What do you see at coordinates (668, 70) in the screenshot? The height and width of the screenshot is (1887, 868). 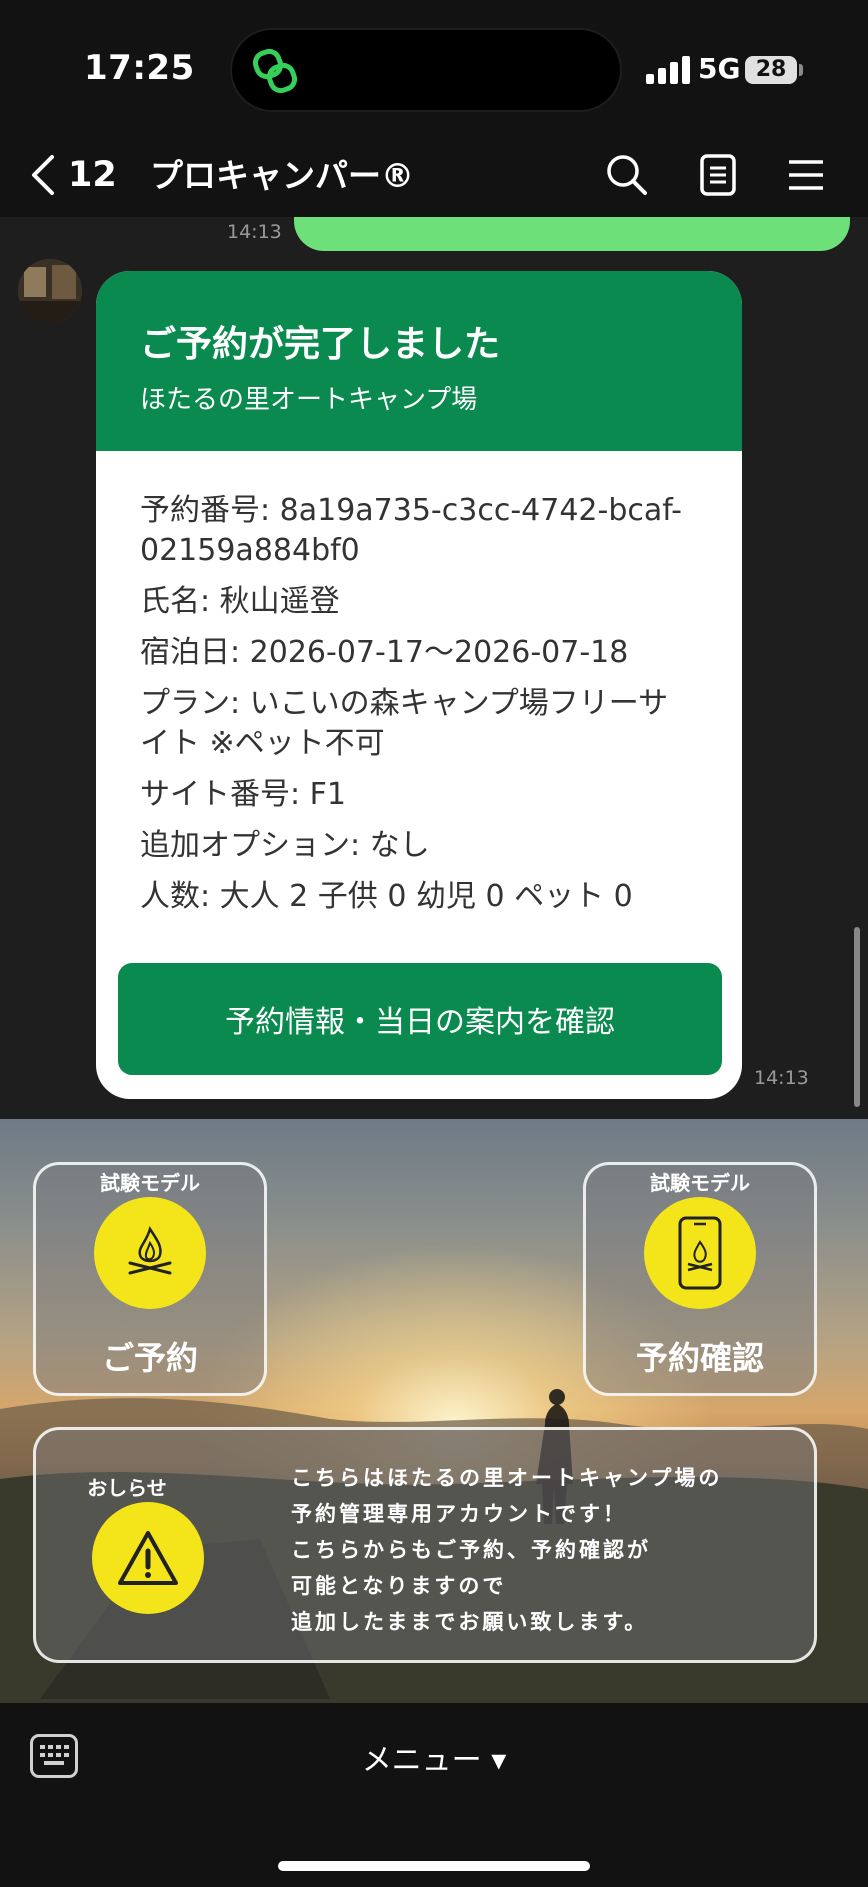 I see `signal-icon` at bounding box center [668, 70].